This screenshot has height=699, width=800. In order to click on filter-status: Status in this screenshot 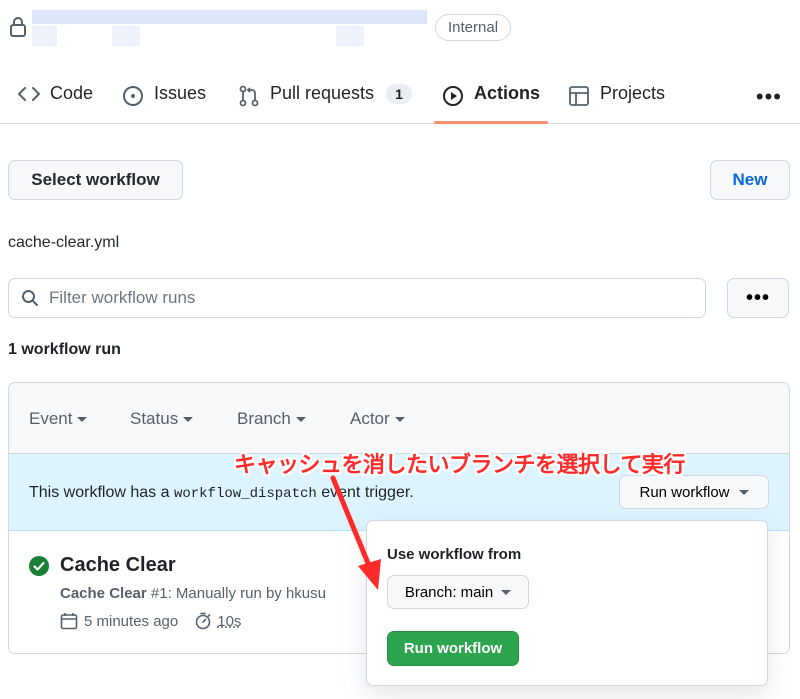, I will do `click(162, 419)`.